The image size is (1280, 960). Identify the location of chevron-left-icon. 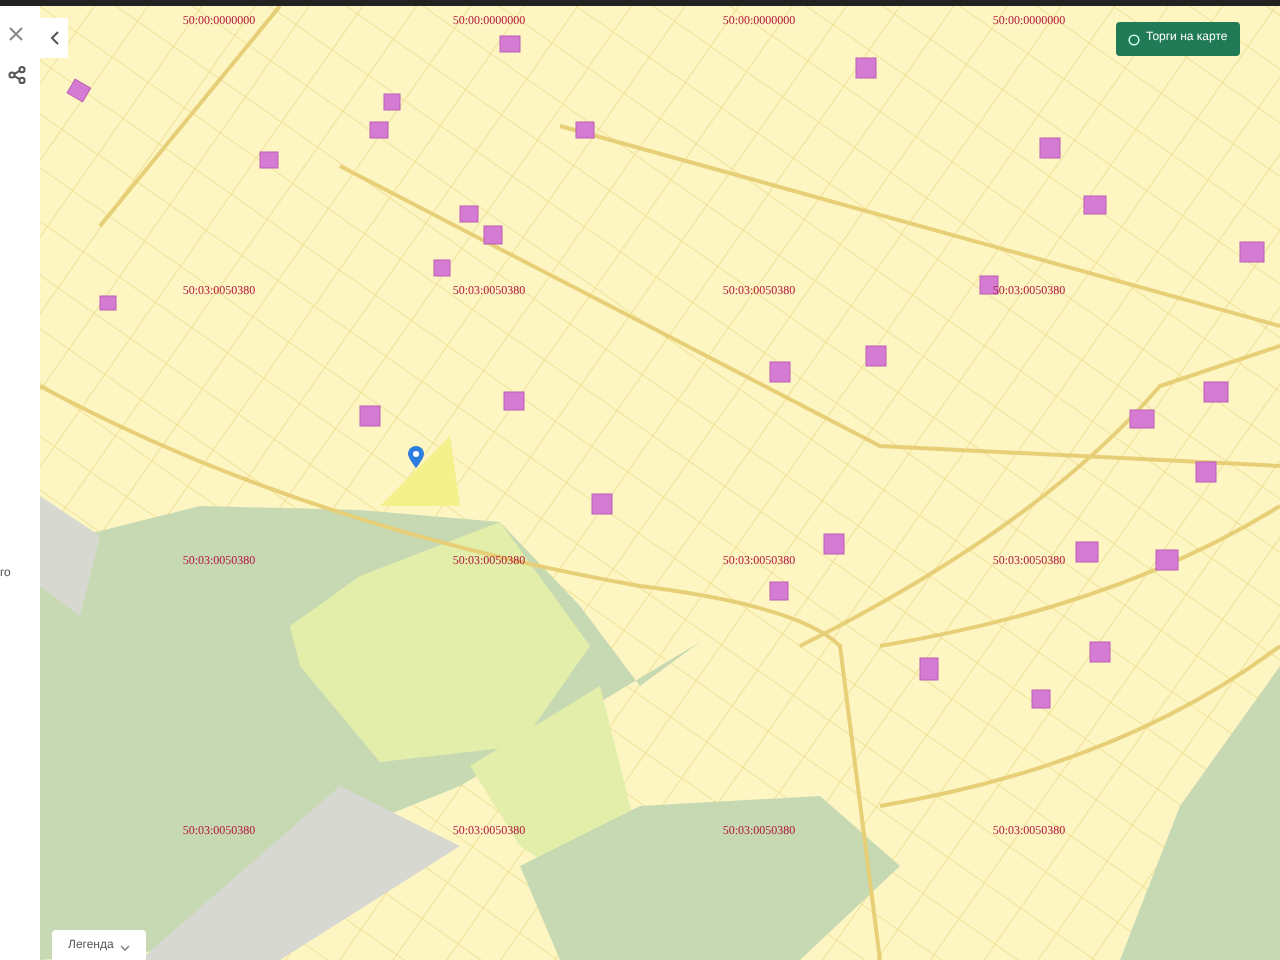
(54, 38).